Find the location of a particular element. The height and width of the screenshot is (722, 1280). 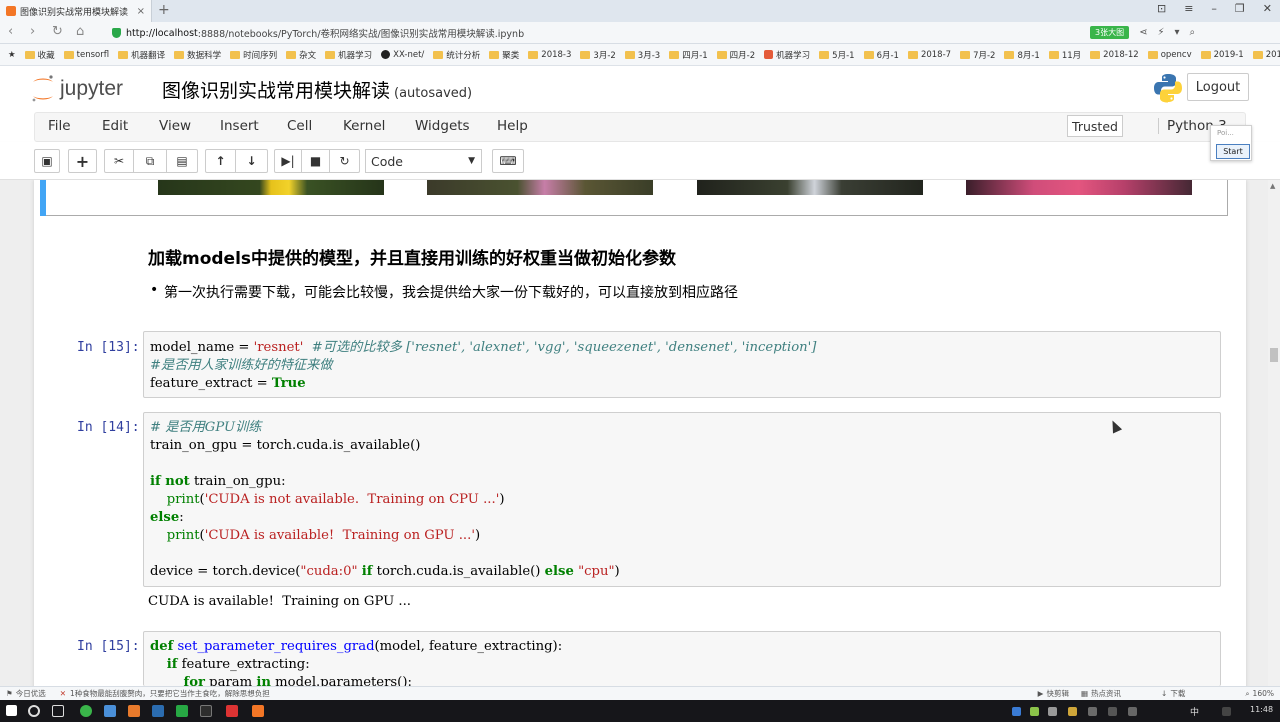

close-tab-icon: × is located at coordinates (141, 11).